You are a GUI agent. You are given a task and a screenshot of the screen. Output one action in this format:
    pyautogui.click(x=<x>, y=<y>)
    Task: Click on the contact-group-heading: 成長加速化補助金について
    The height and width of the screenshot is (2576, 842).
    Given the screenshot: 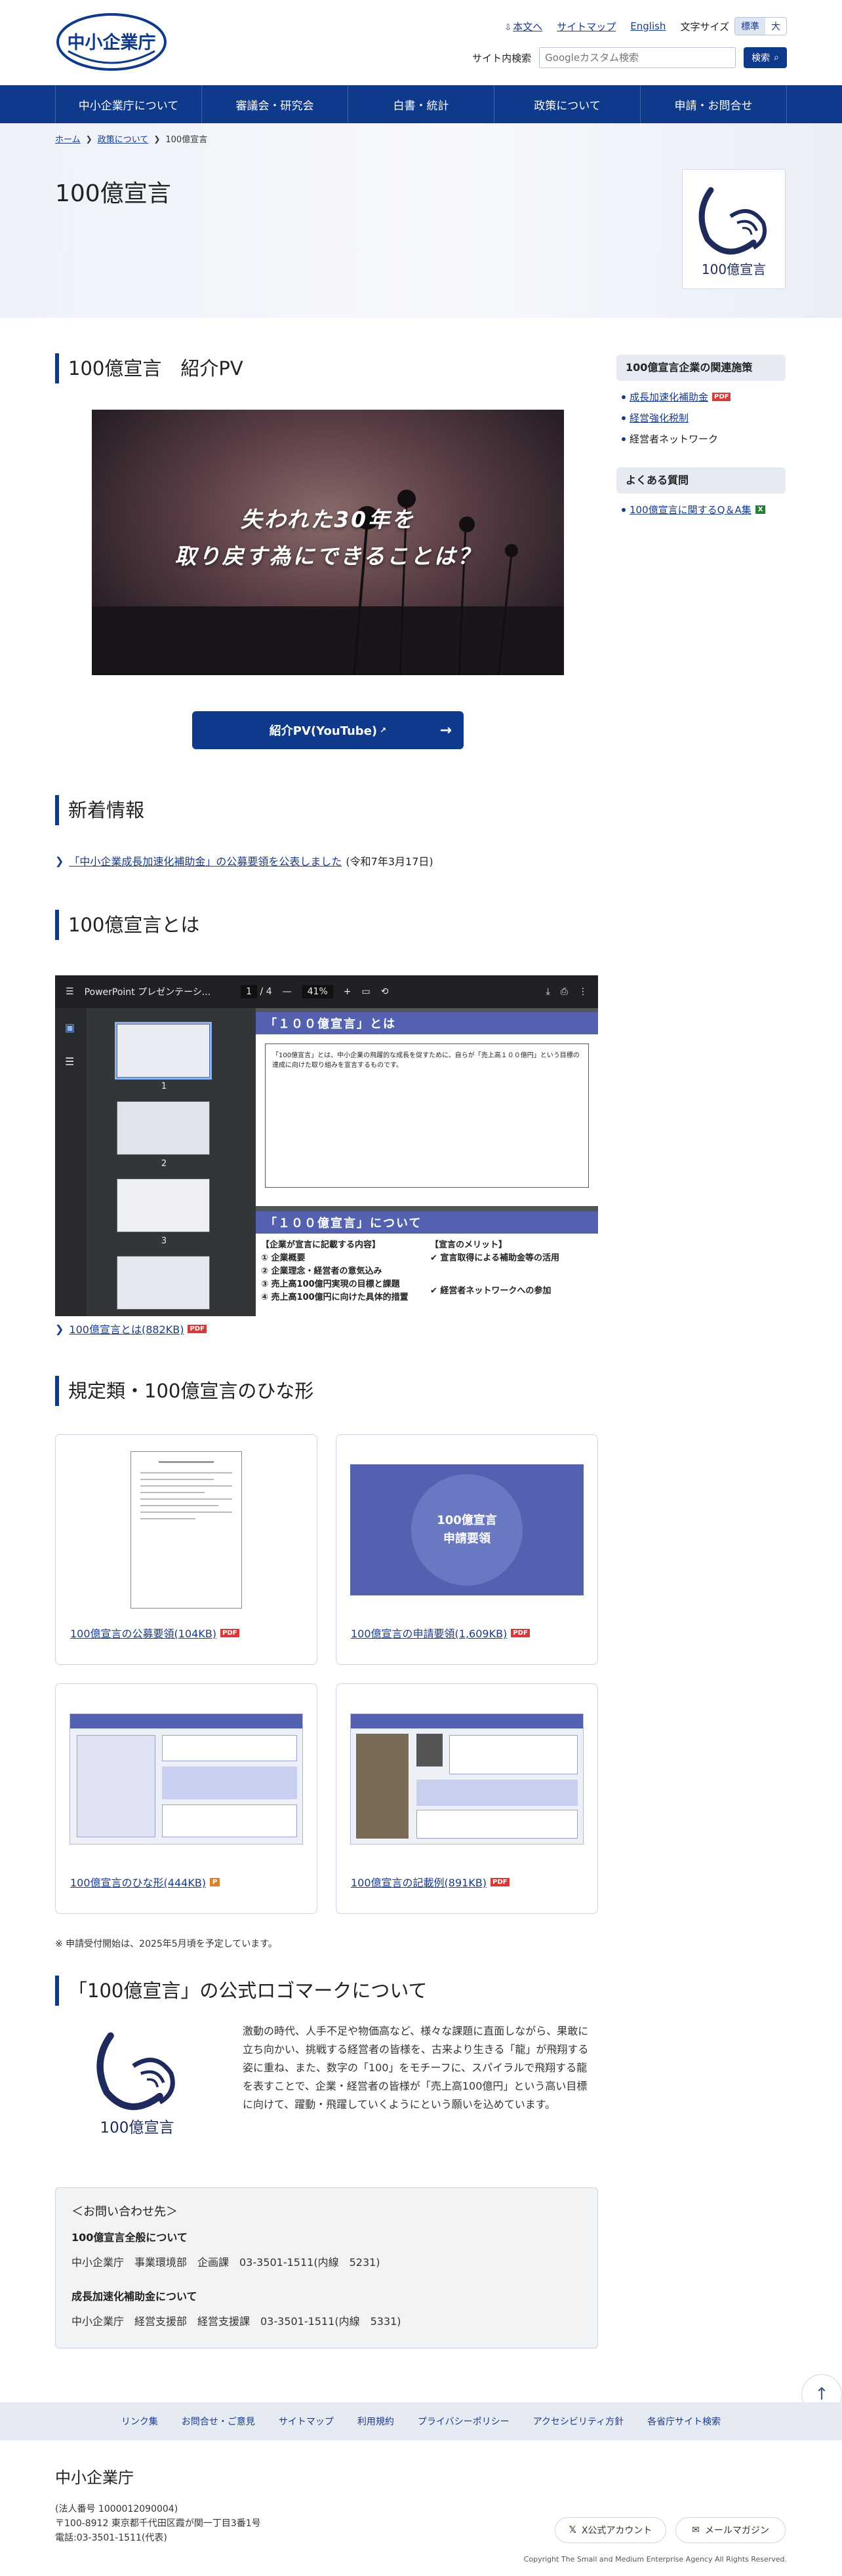 What is the action you would take?
    pyautogui.click(x=134, y=2296)
    